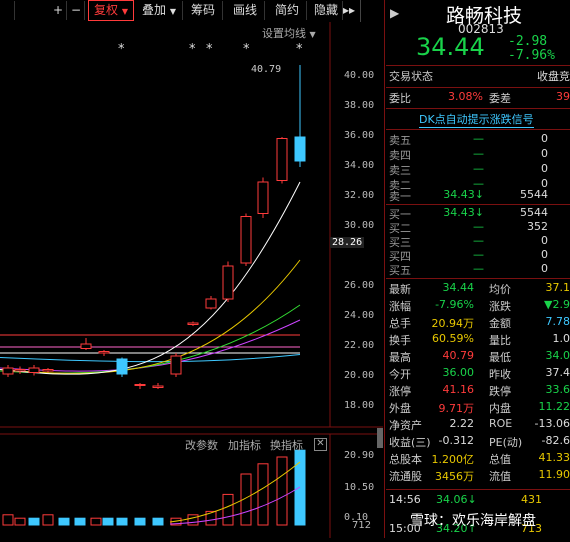 This screenshot has width=570, height=542. Describe the element at coordinates (478, 375) in the screenshot. I see `stat-row: 今开36.00昨收37.4` at that location.